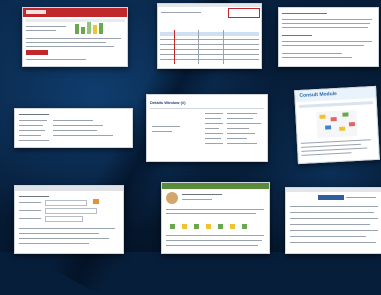 The width and height of the screenshot is (381, 295). Describe the element at coordinates (96, 201) in the screenshot. I see `warning-icon` at that location.